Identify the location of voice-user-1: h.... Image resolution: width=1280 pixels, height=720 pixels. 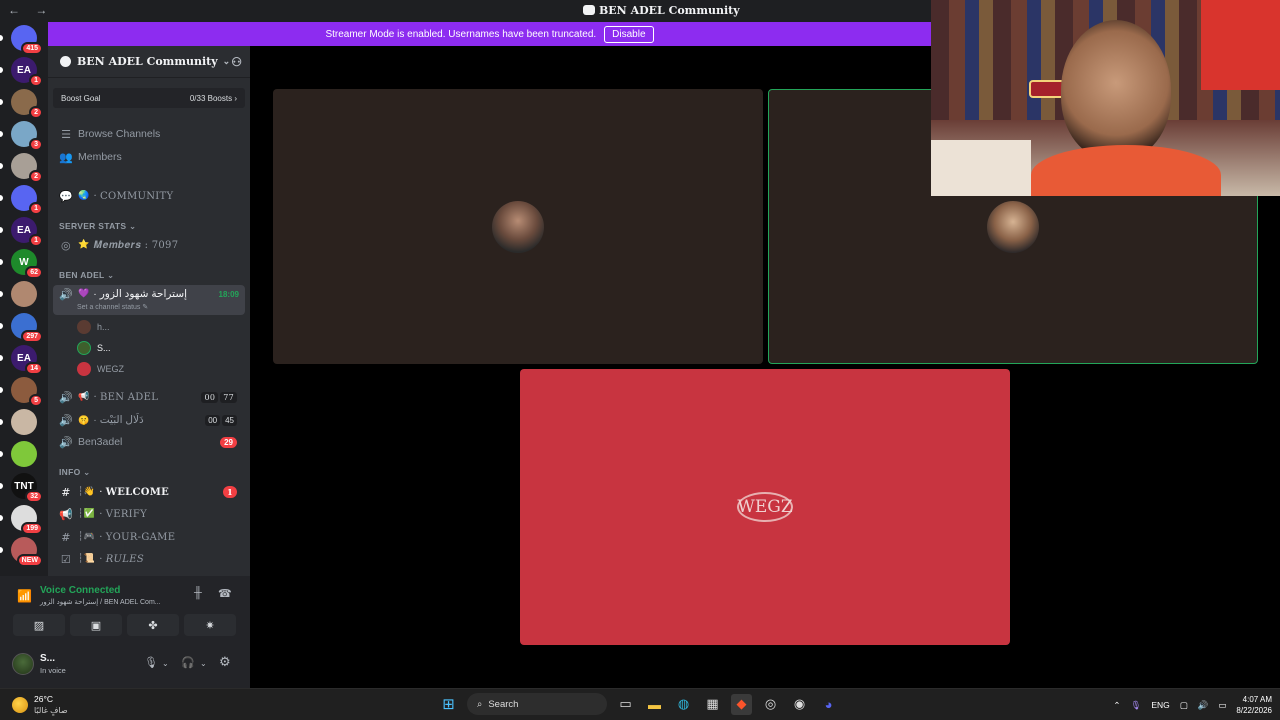
(93, 327).